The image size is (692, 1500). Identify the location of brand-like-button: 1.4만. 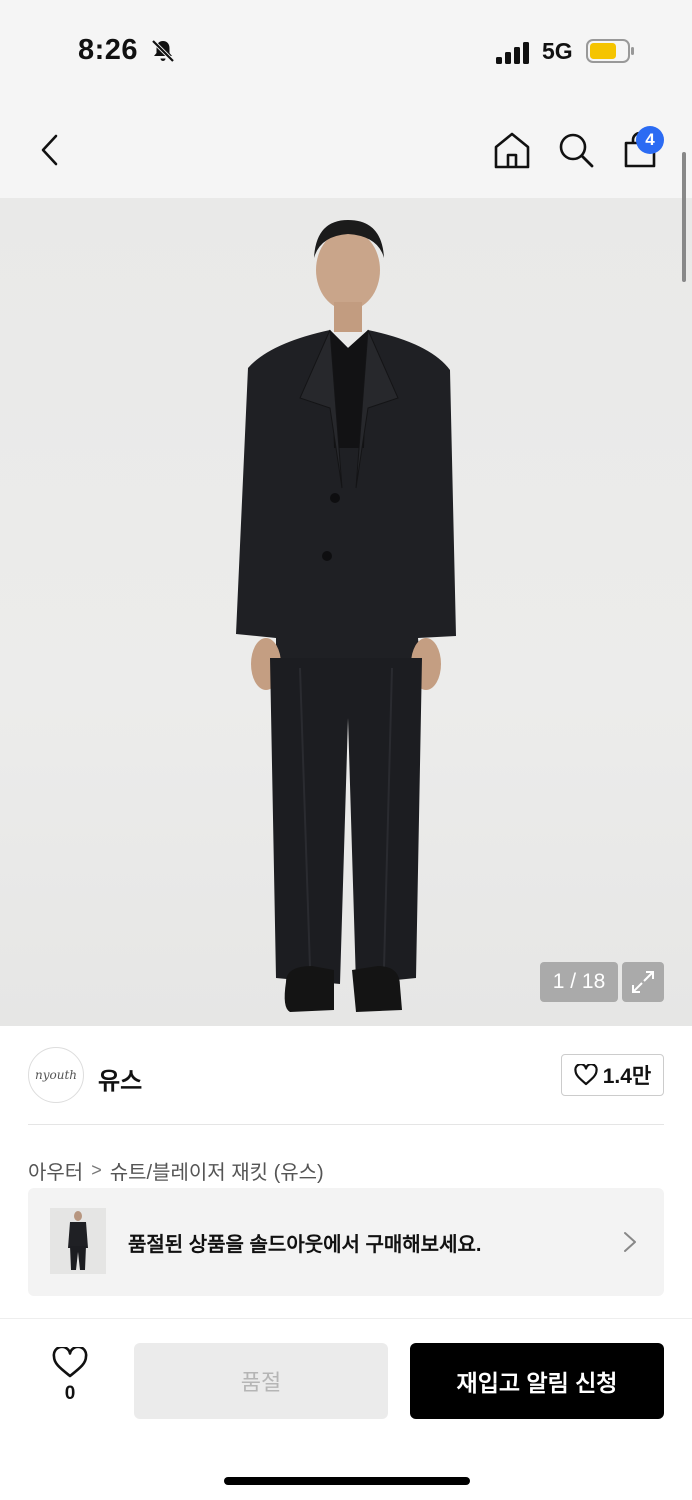
(612, 1075).